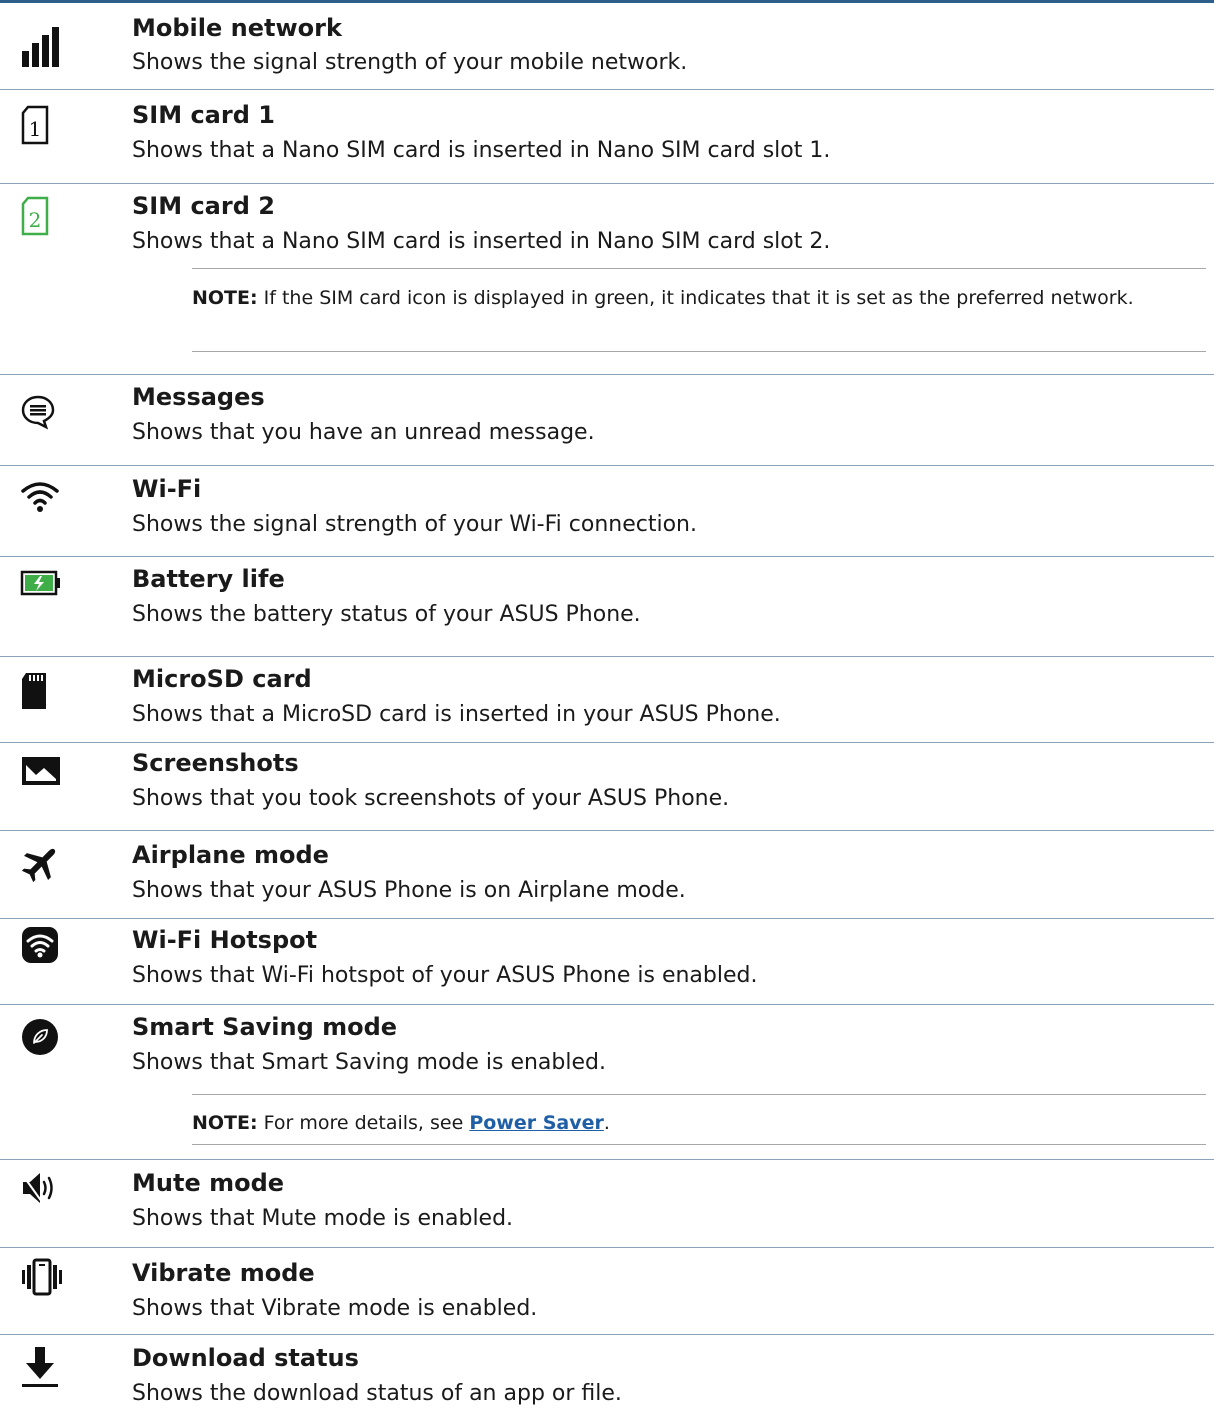 Image resolution: width=1214 pixels, height=1419 pixels. What do you see at coordinates (215, 763) in the screenshot?
I see `item-title: Screenshots` at bounding box center [215, 763].